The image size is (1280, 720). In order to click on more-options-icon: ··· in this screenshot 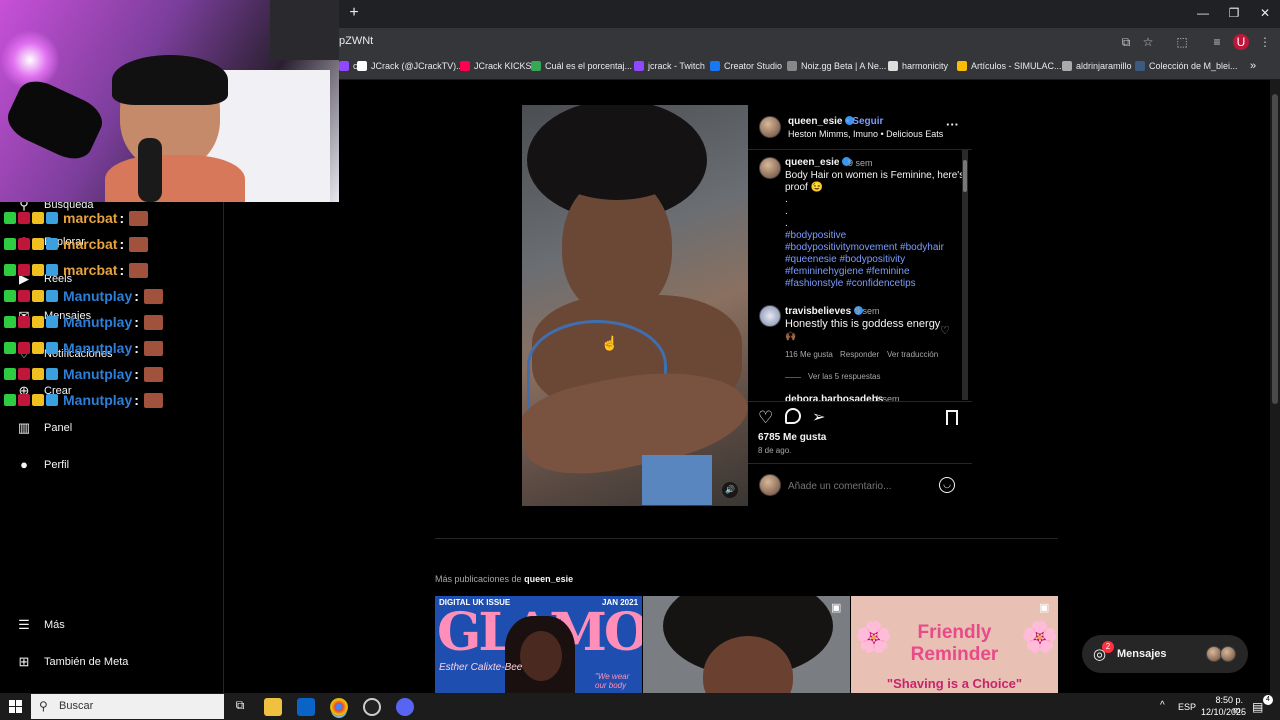, I will do `click(952, 124)`.